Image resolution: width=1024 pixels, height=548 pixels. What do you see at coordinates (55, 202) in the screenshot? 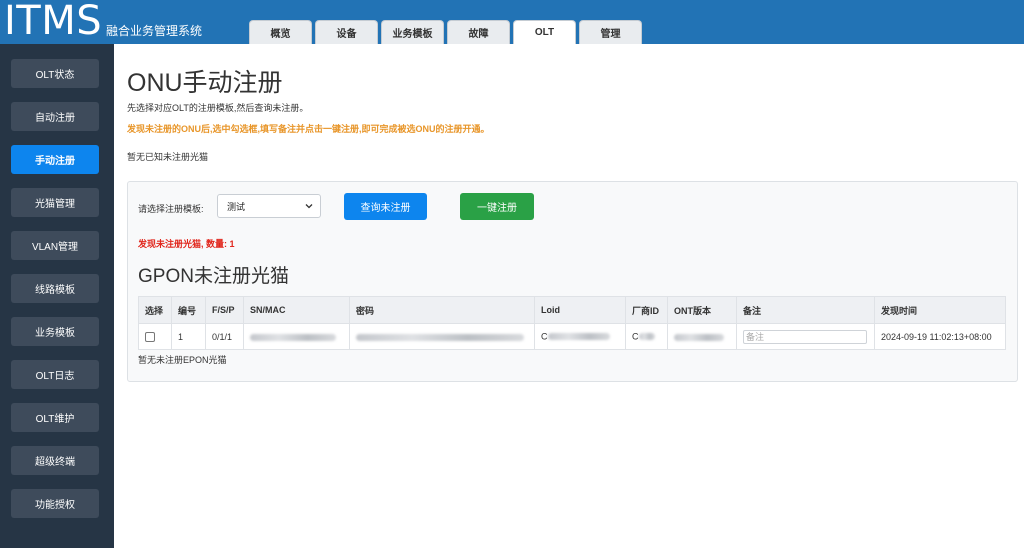
I see `sidebar-item-onu-management: 光猫管理` at bounding box center [55, 202].